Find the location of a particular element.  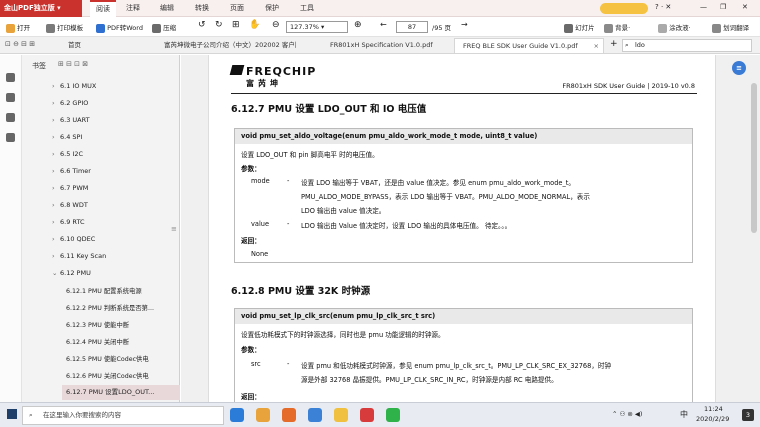

zoom-out-icon: ⊖ is located at coordinates (276, 25).